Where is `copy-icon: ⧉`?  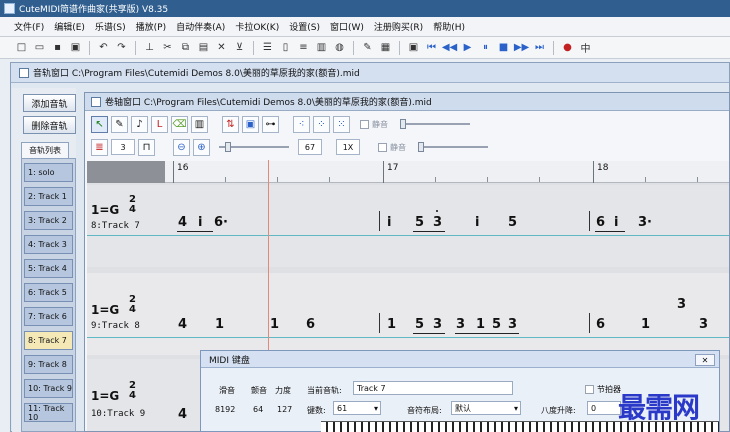
copy-icon: ⧉ is located at coordinates (185, 47).